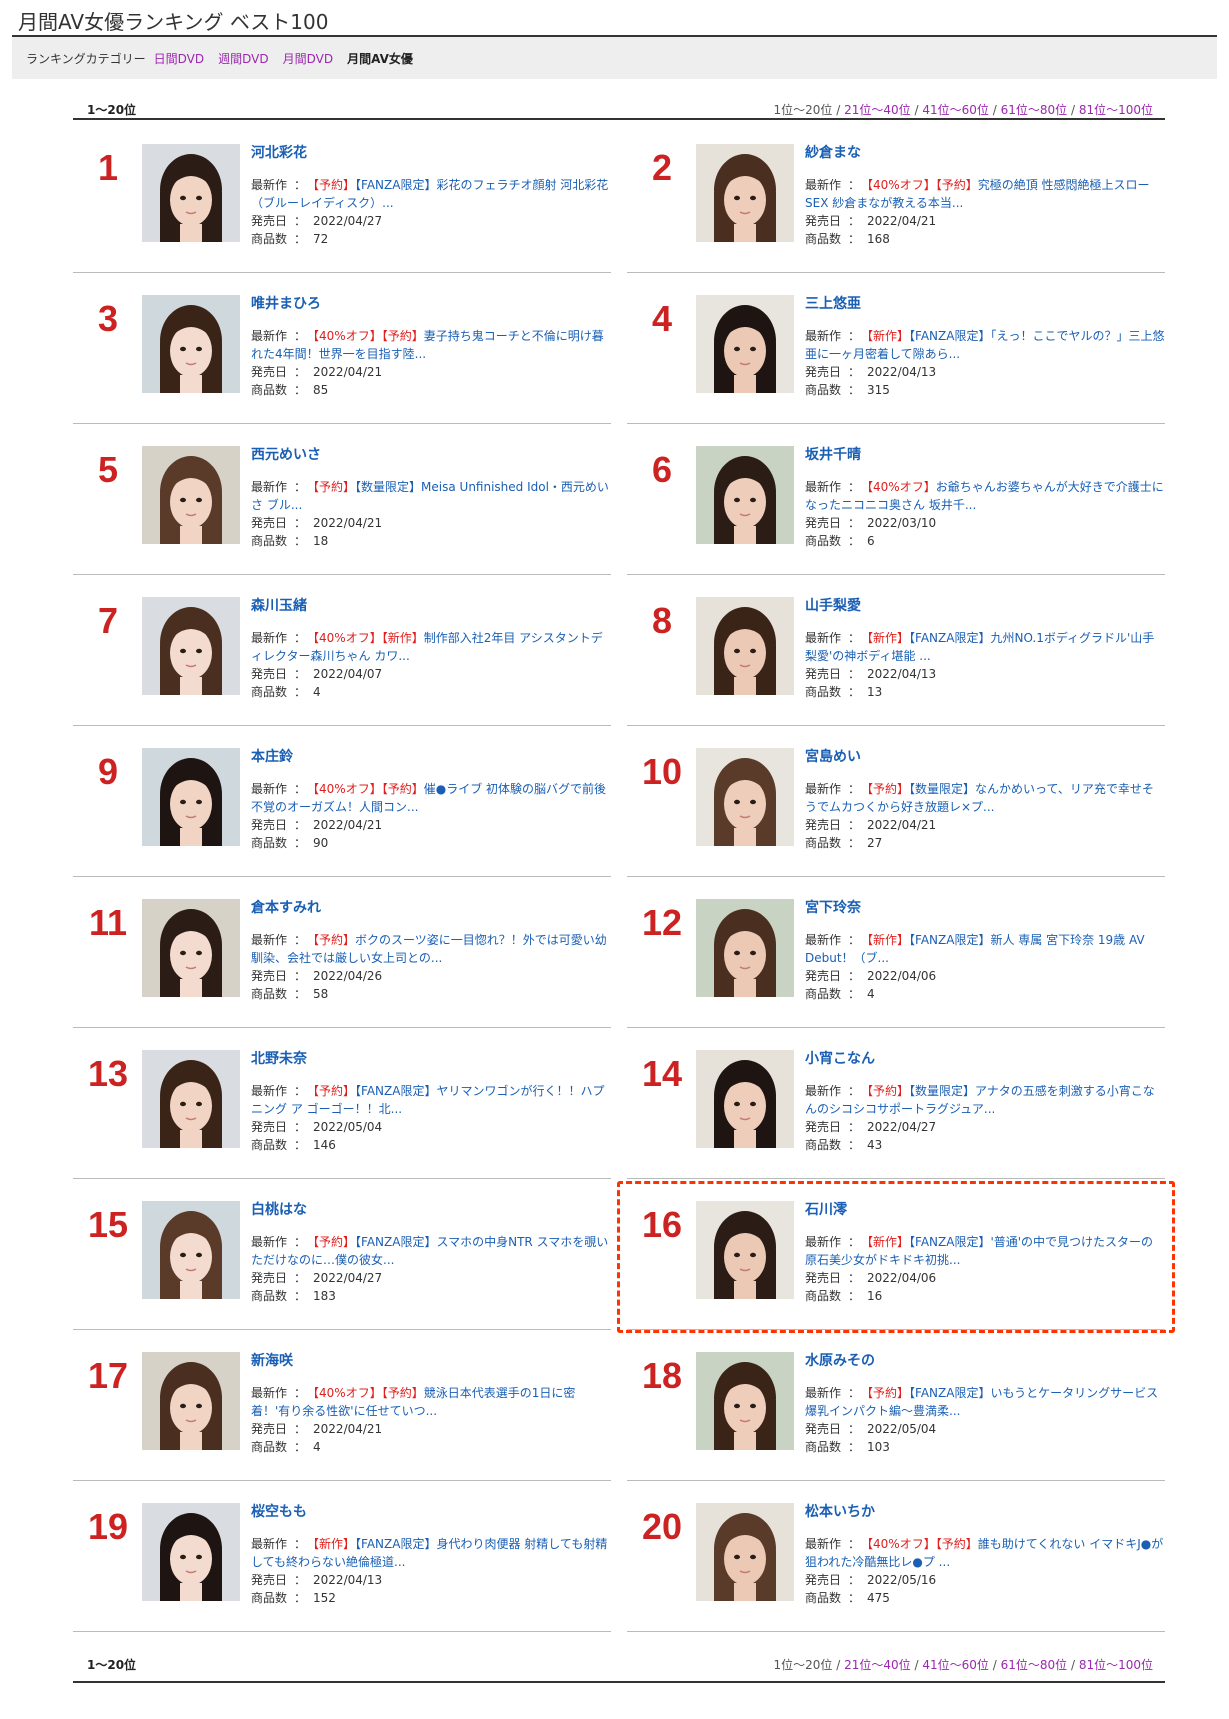 The image size is (1229, 1719). What do you see at coordinates (431, 757) in the screenshot?
I see `actress-name-link: 本庄鈴` at bounding box center [431, 757].